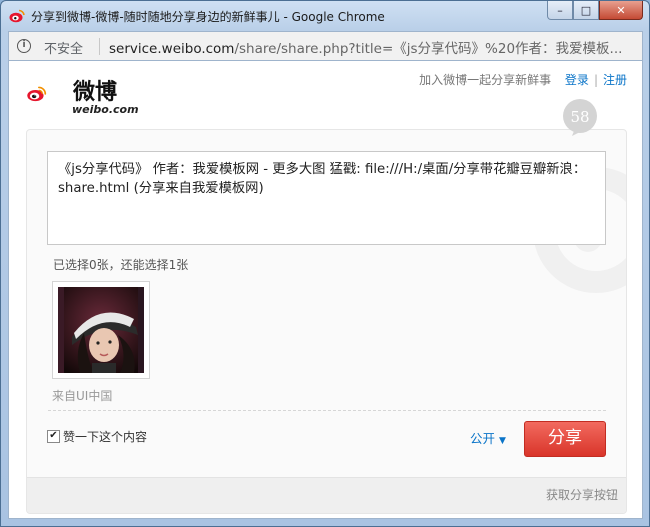 This screenshot has width=650, height=527. Describe the element at coordinates (615, 80) in the screenshot. I see `register-link: 注册` at that location.